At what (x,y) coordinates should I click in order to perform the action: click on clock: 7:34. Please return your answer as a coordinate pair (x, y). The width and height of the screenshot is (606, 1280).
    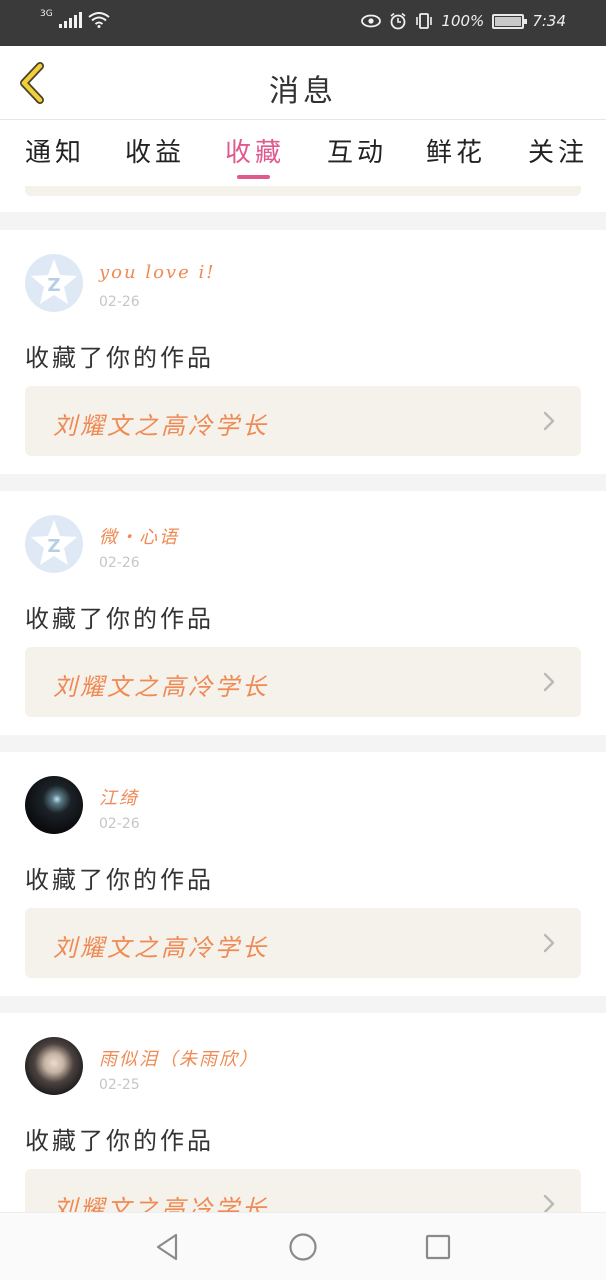
    Looking at the image, I should click on (549, 21).